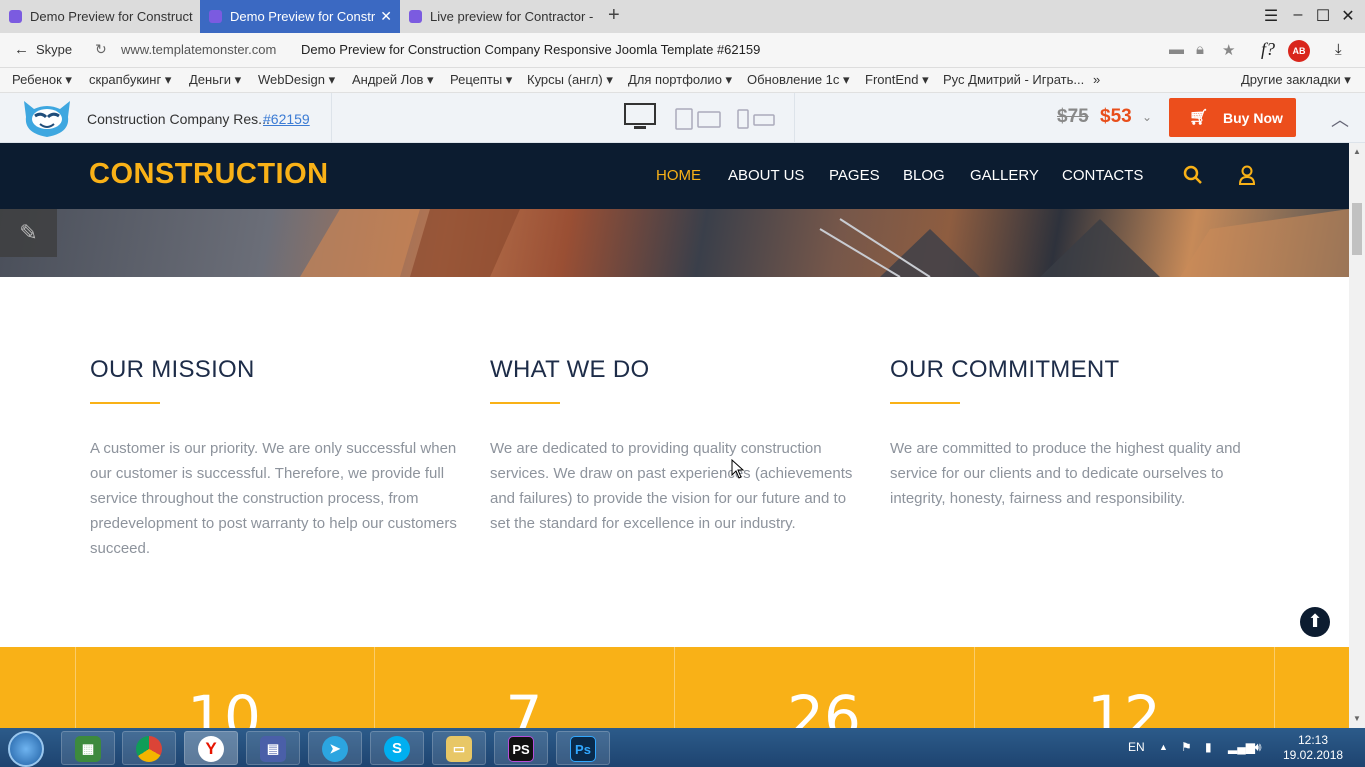  I want to click on bookmark-folder: Андрей Лов ▾, so click(393, 80).